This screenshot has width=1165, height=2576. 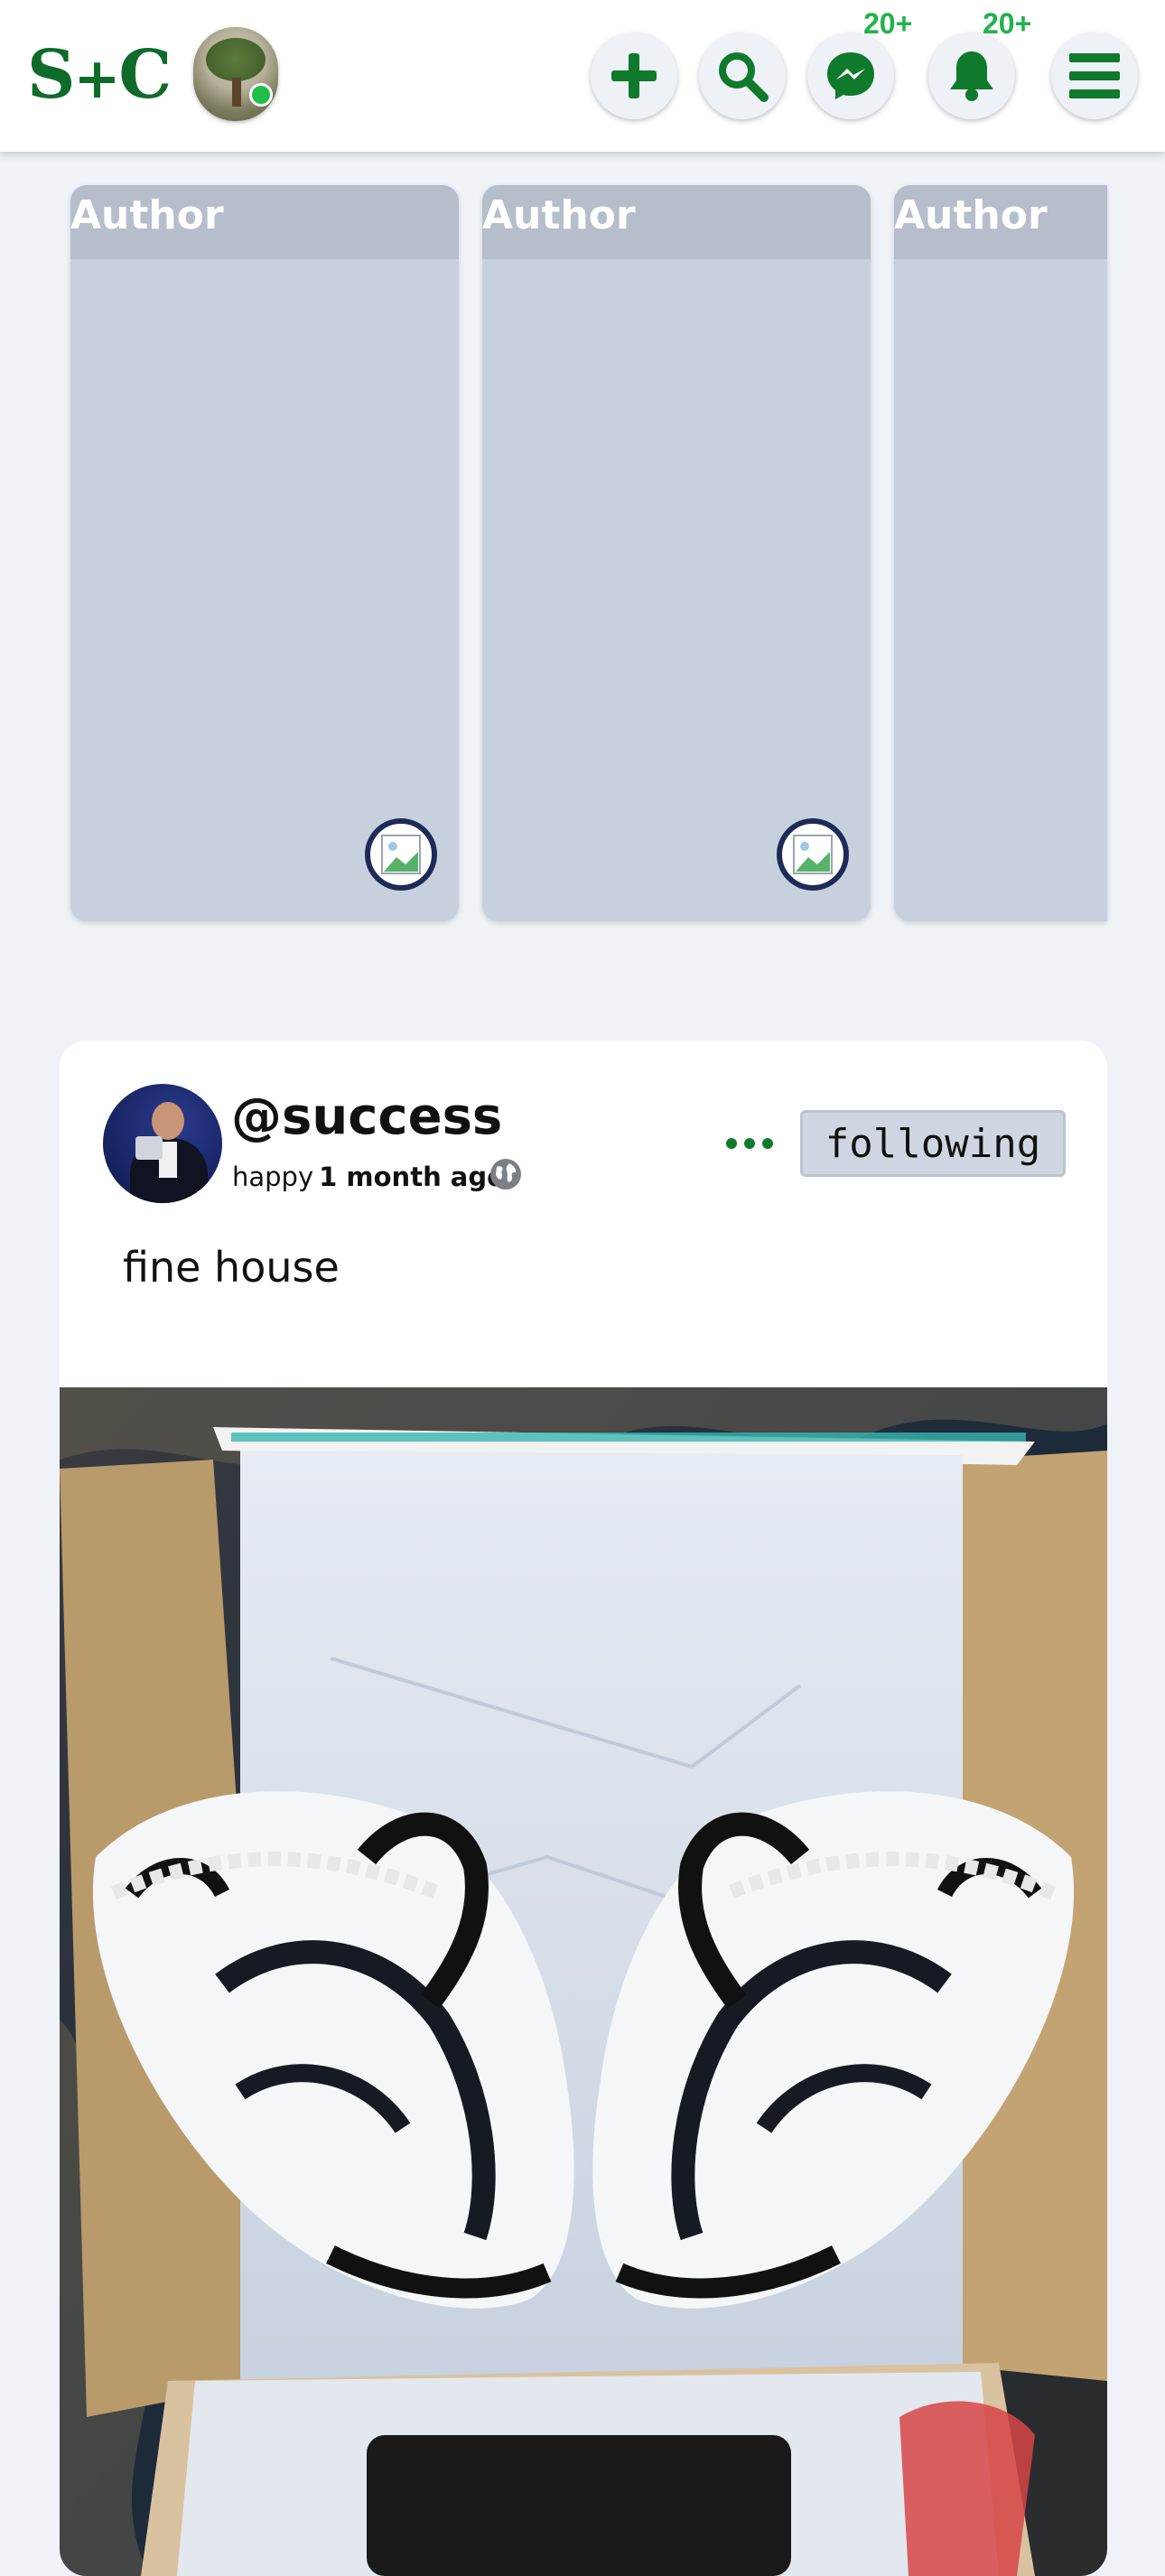 I want to click on avatar-trophy, so click(x=149, y=1148).